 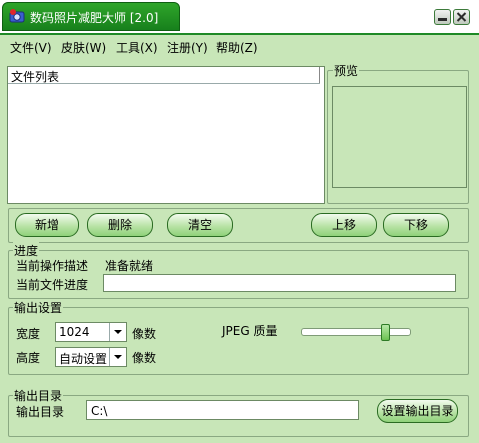 I want to click on current-operation-value: 准备就绪, so click(x=129, y=266).